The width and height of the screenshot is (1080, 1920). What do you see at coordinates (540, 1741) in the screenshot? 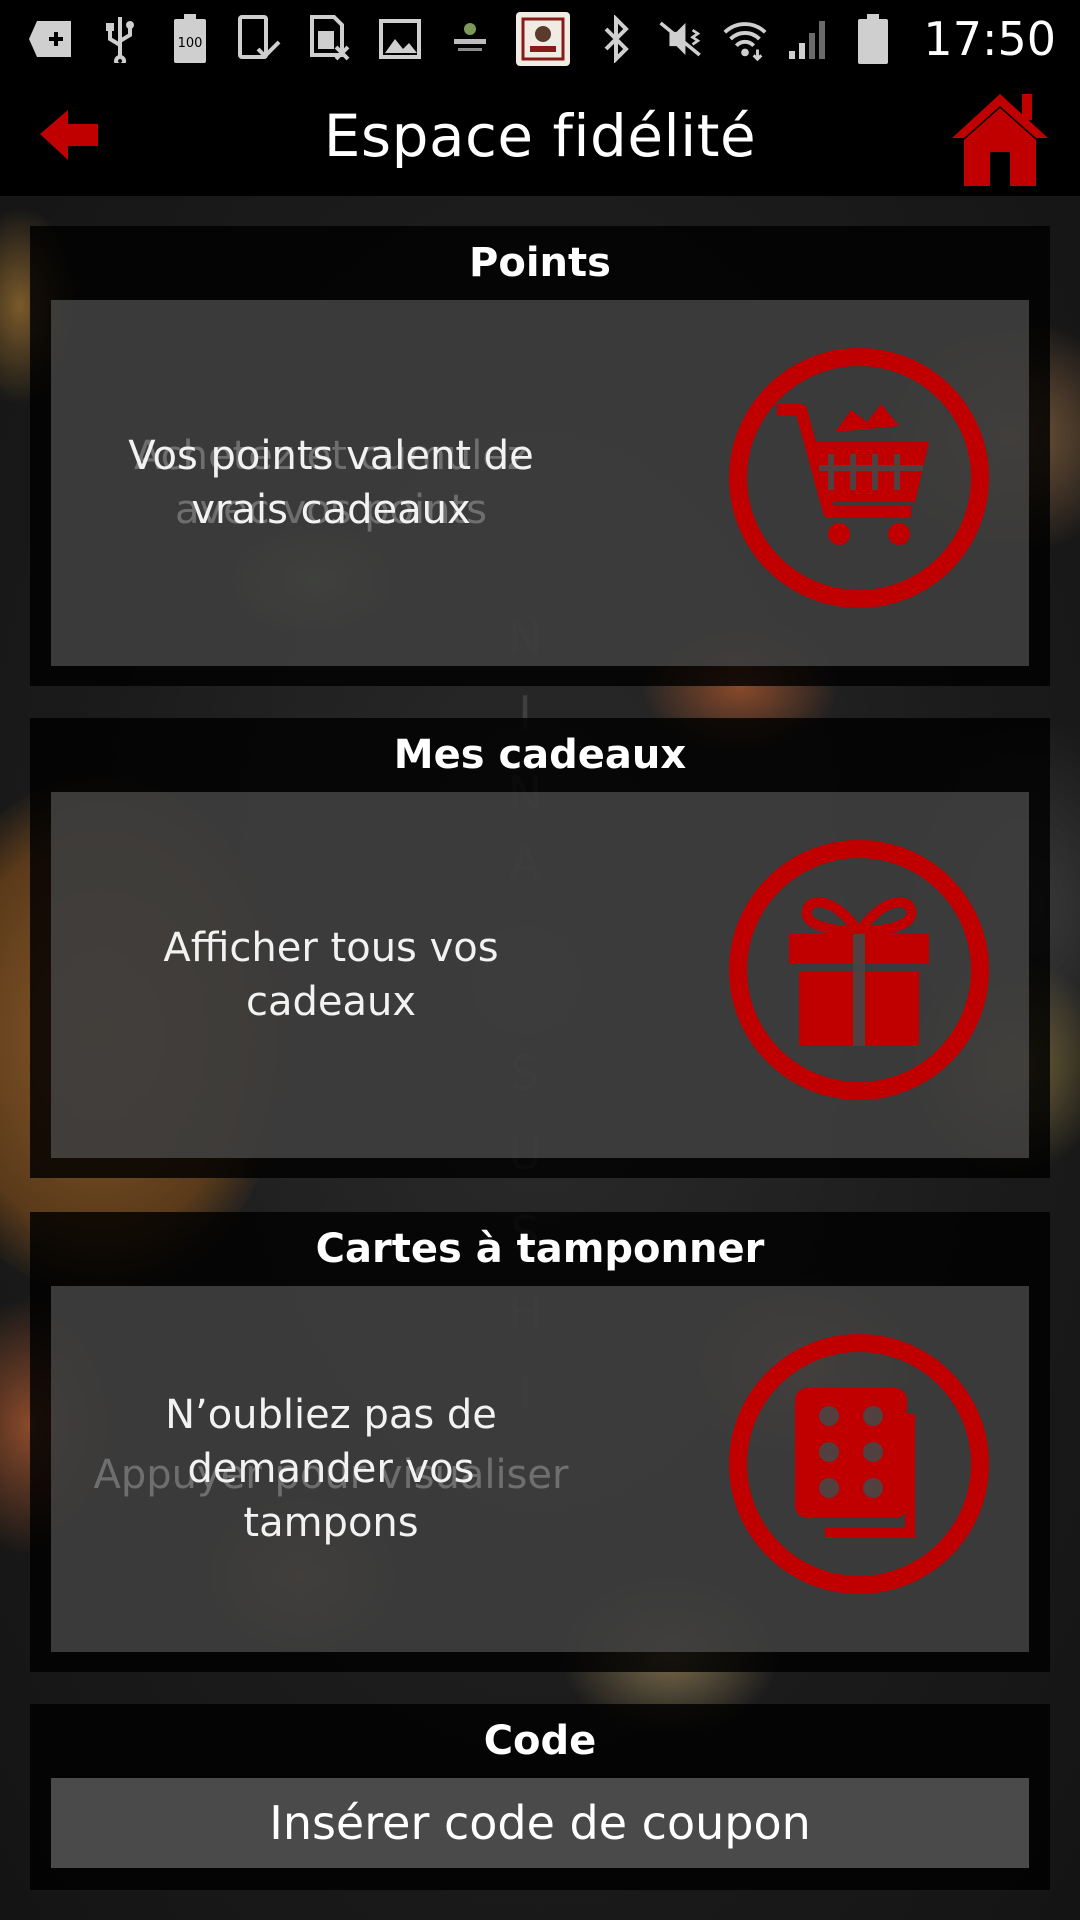
I see `code-section-title: Code` at bounding box center [540, 1741].